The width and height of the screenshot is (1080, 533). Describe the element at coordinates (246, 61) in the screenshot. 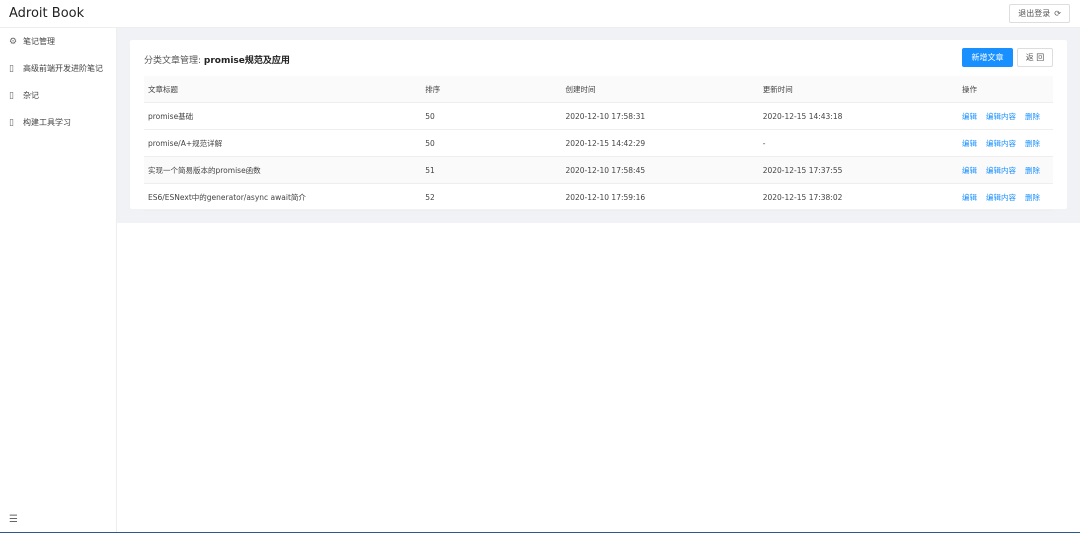

I see `title-category: promise规范及应用` at that location.